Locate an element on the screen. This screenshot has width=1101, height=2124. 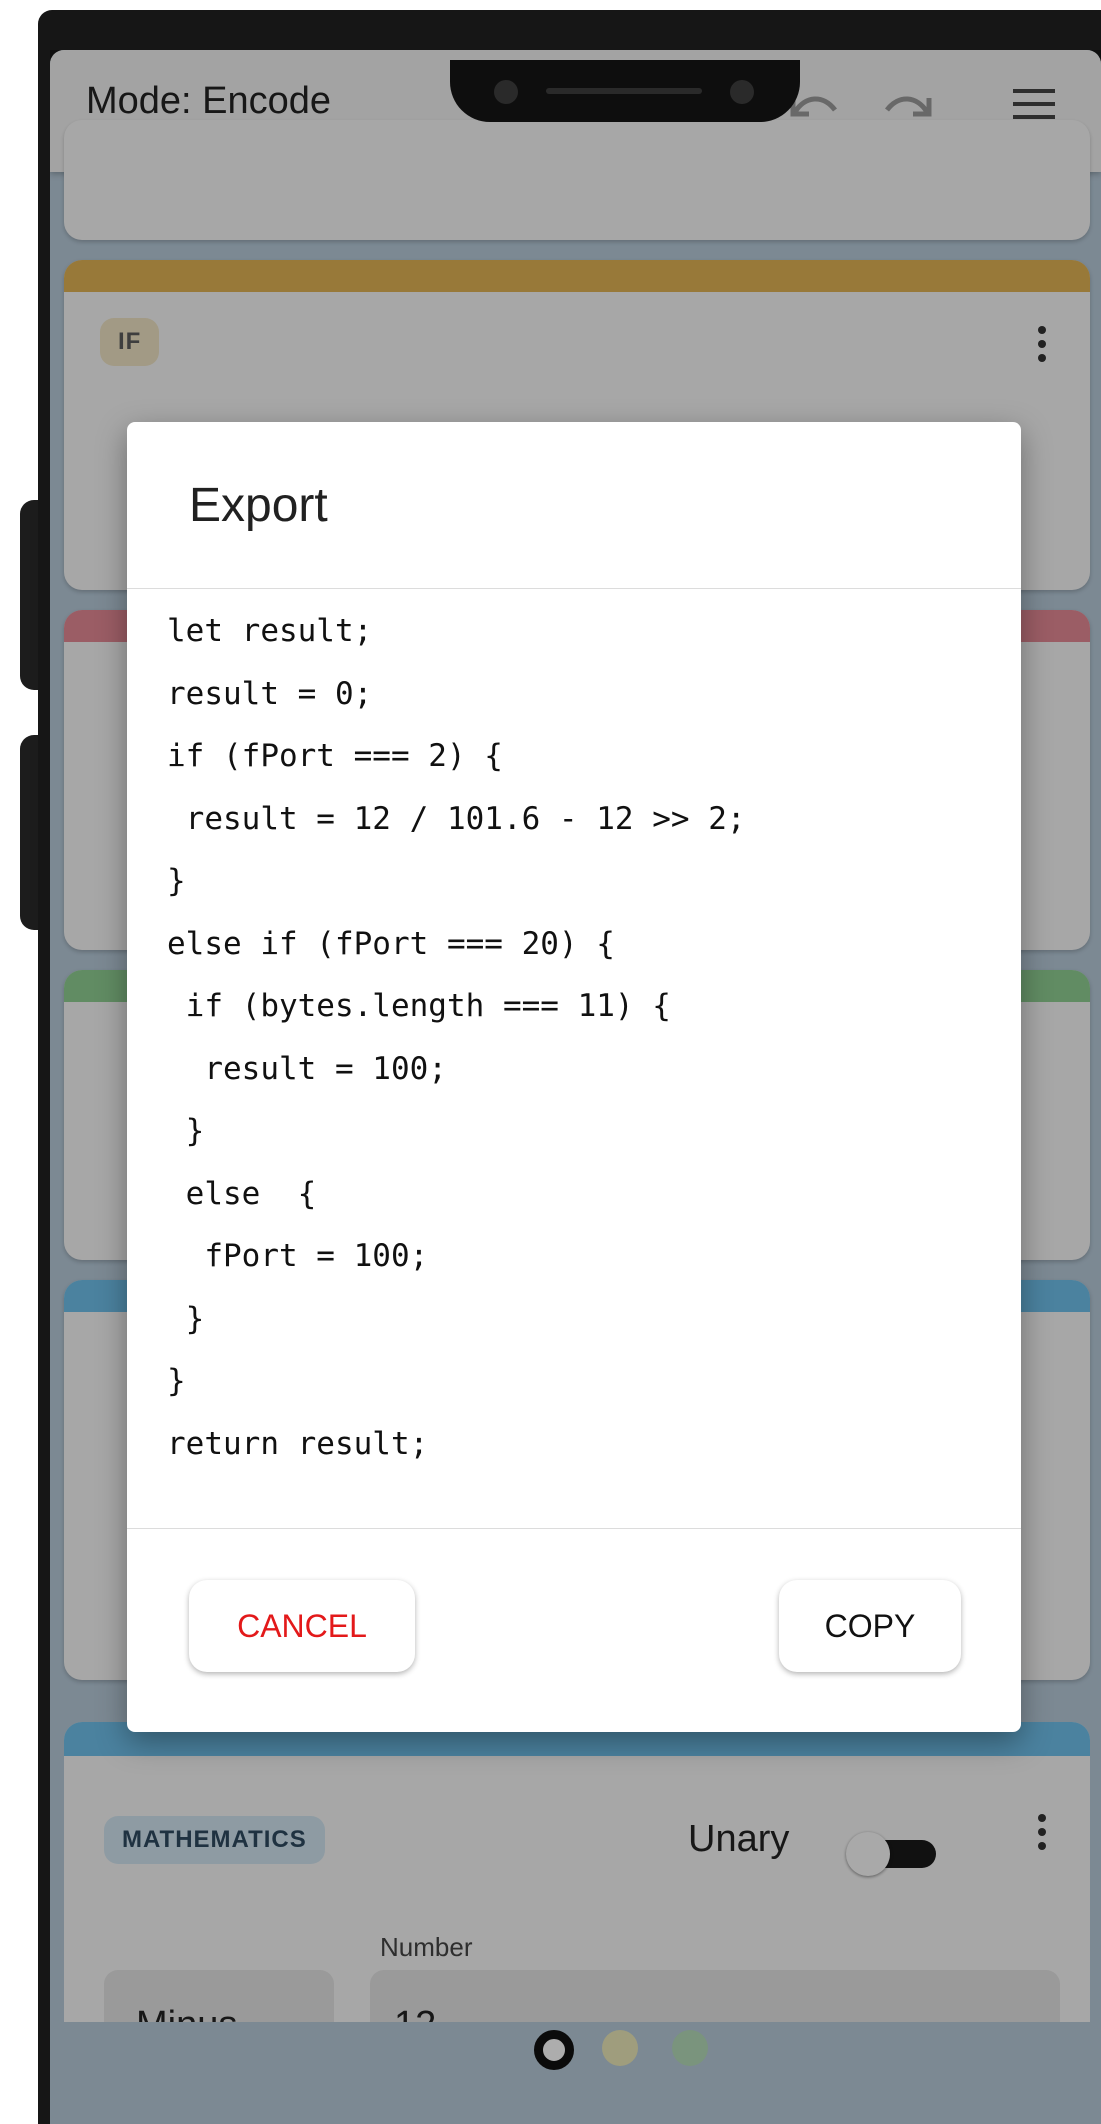
cancel-button: CANCEL is located at coordinates (302, 1626).